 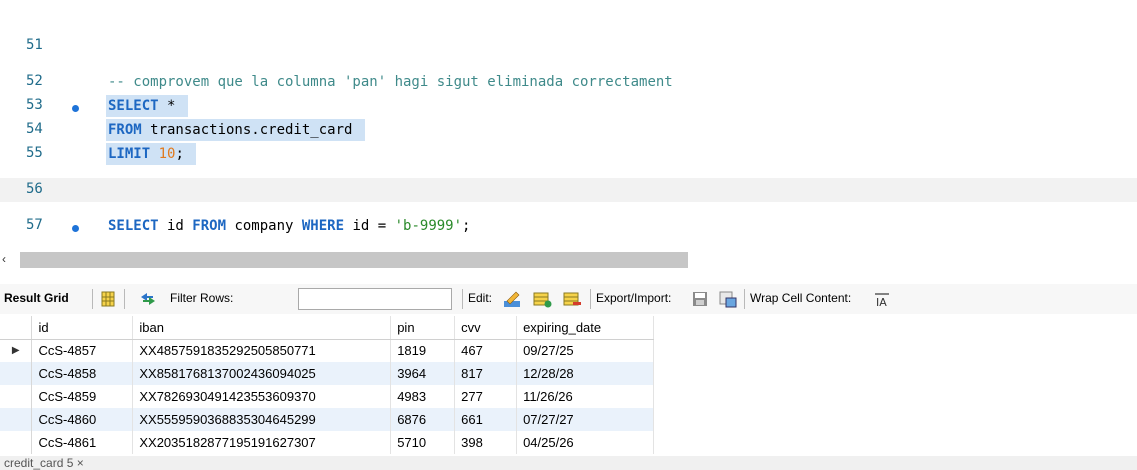 What do you see at coordinates (542, 299) in the screenshot?
I see `add-row-icon` at bounding box center [542, 299].